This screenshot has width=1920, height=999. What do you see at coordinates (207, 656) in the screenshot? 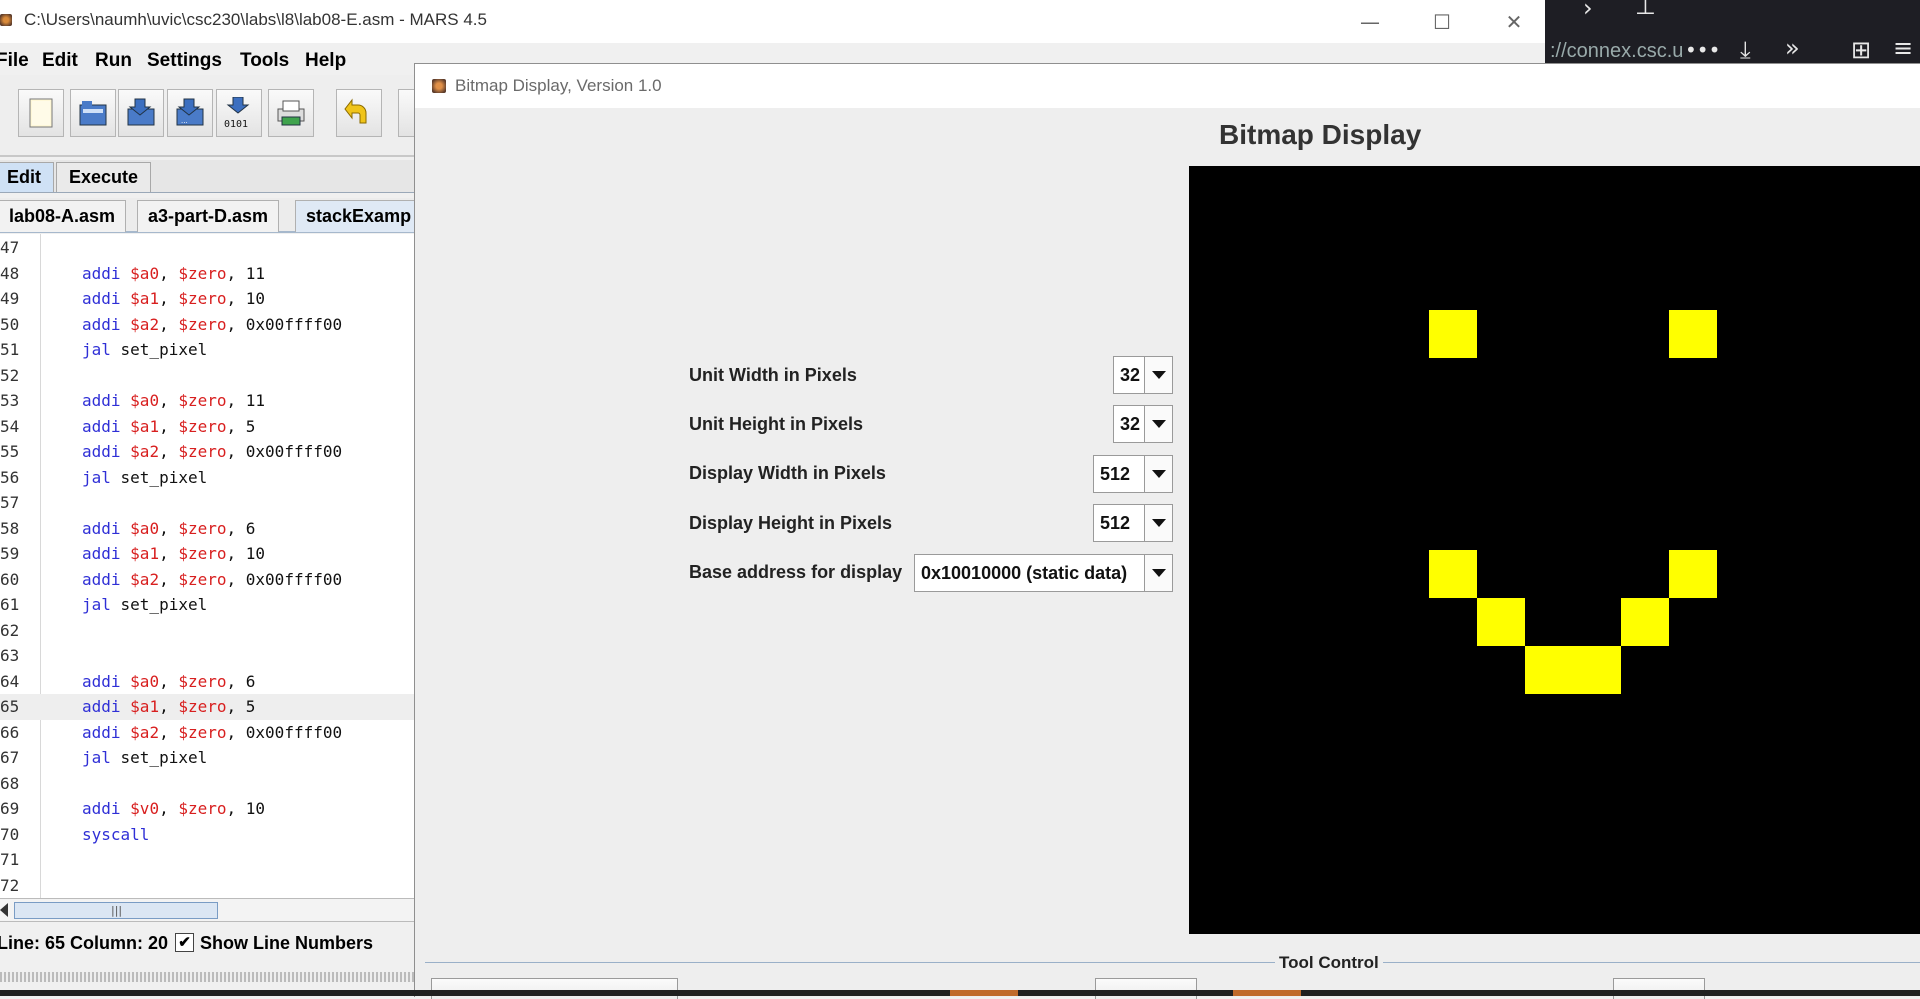
I see `code-line: 63` at bounding box center [207, 656].